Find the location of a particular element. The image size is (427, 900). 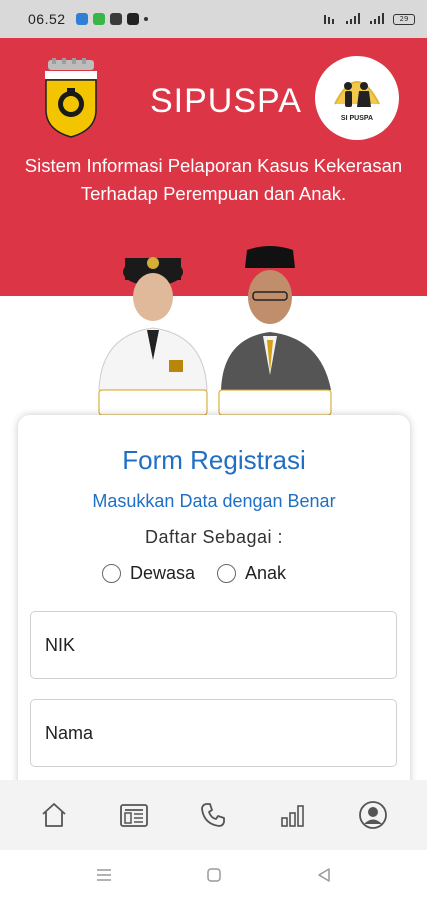

square-icon is located at coordinates (213, 875).